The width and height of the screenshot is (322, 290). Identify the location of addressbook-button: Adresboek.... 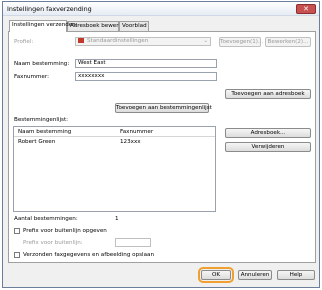
(268, 133).